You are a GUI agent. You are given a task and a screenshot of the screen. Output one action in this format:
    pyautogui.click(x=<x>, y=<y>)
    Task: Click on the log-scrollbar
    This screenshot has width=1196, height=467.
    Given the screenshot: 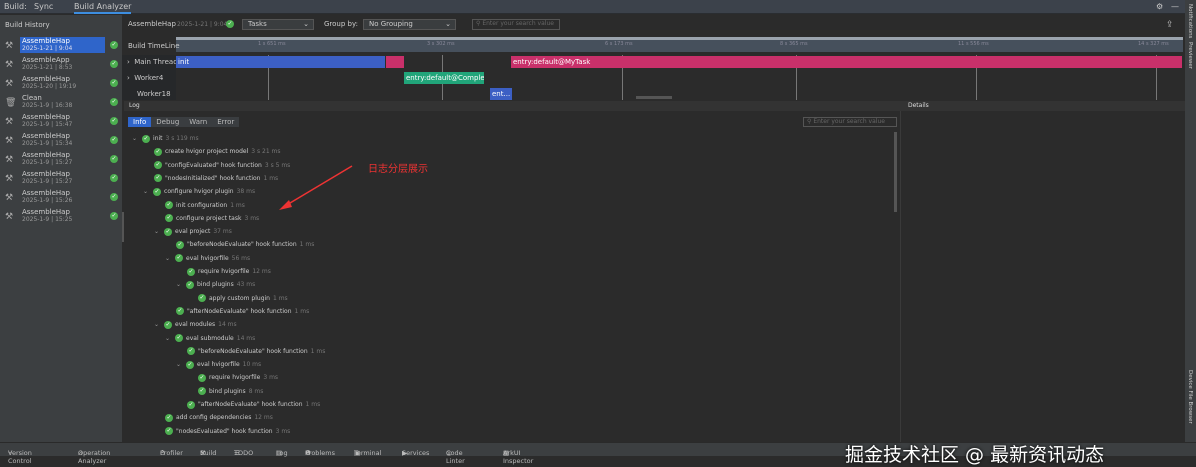 What is the action you would take?
    pyautogui.click(x=895, y=172)
    